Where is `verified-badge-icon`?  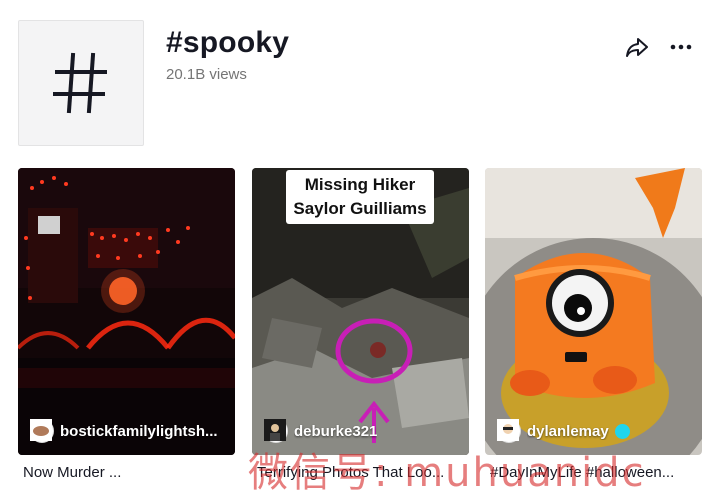 verified-badge-icon is located at coordinates (563, 429).